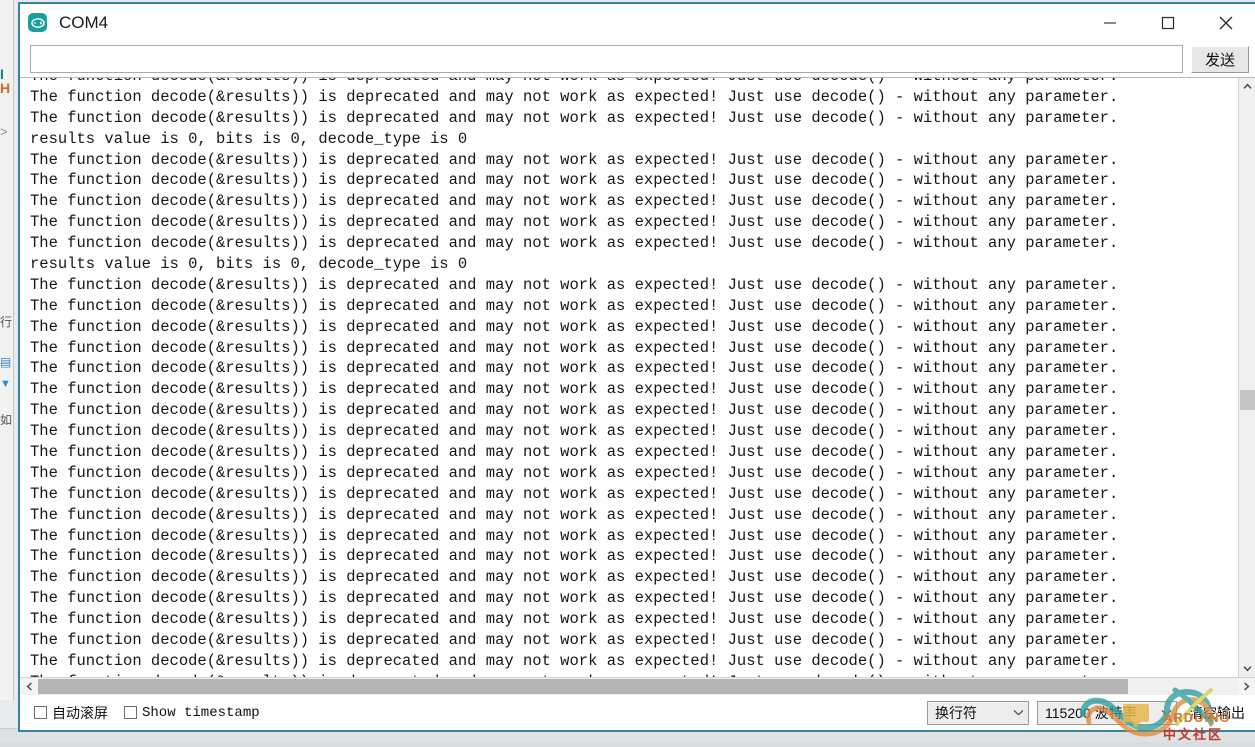 The image size is (1255, 747). Describe the element at coordinates (637, 712) in the screenshot. I see `status-bar: 自动滚屏 Show timestamp 换行符 115200 波特率` at that location.